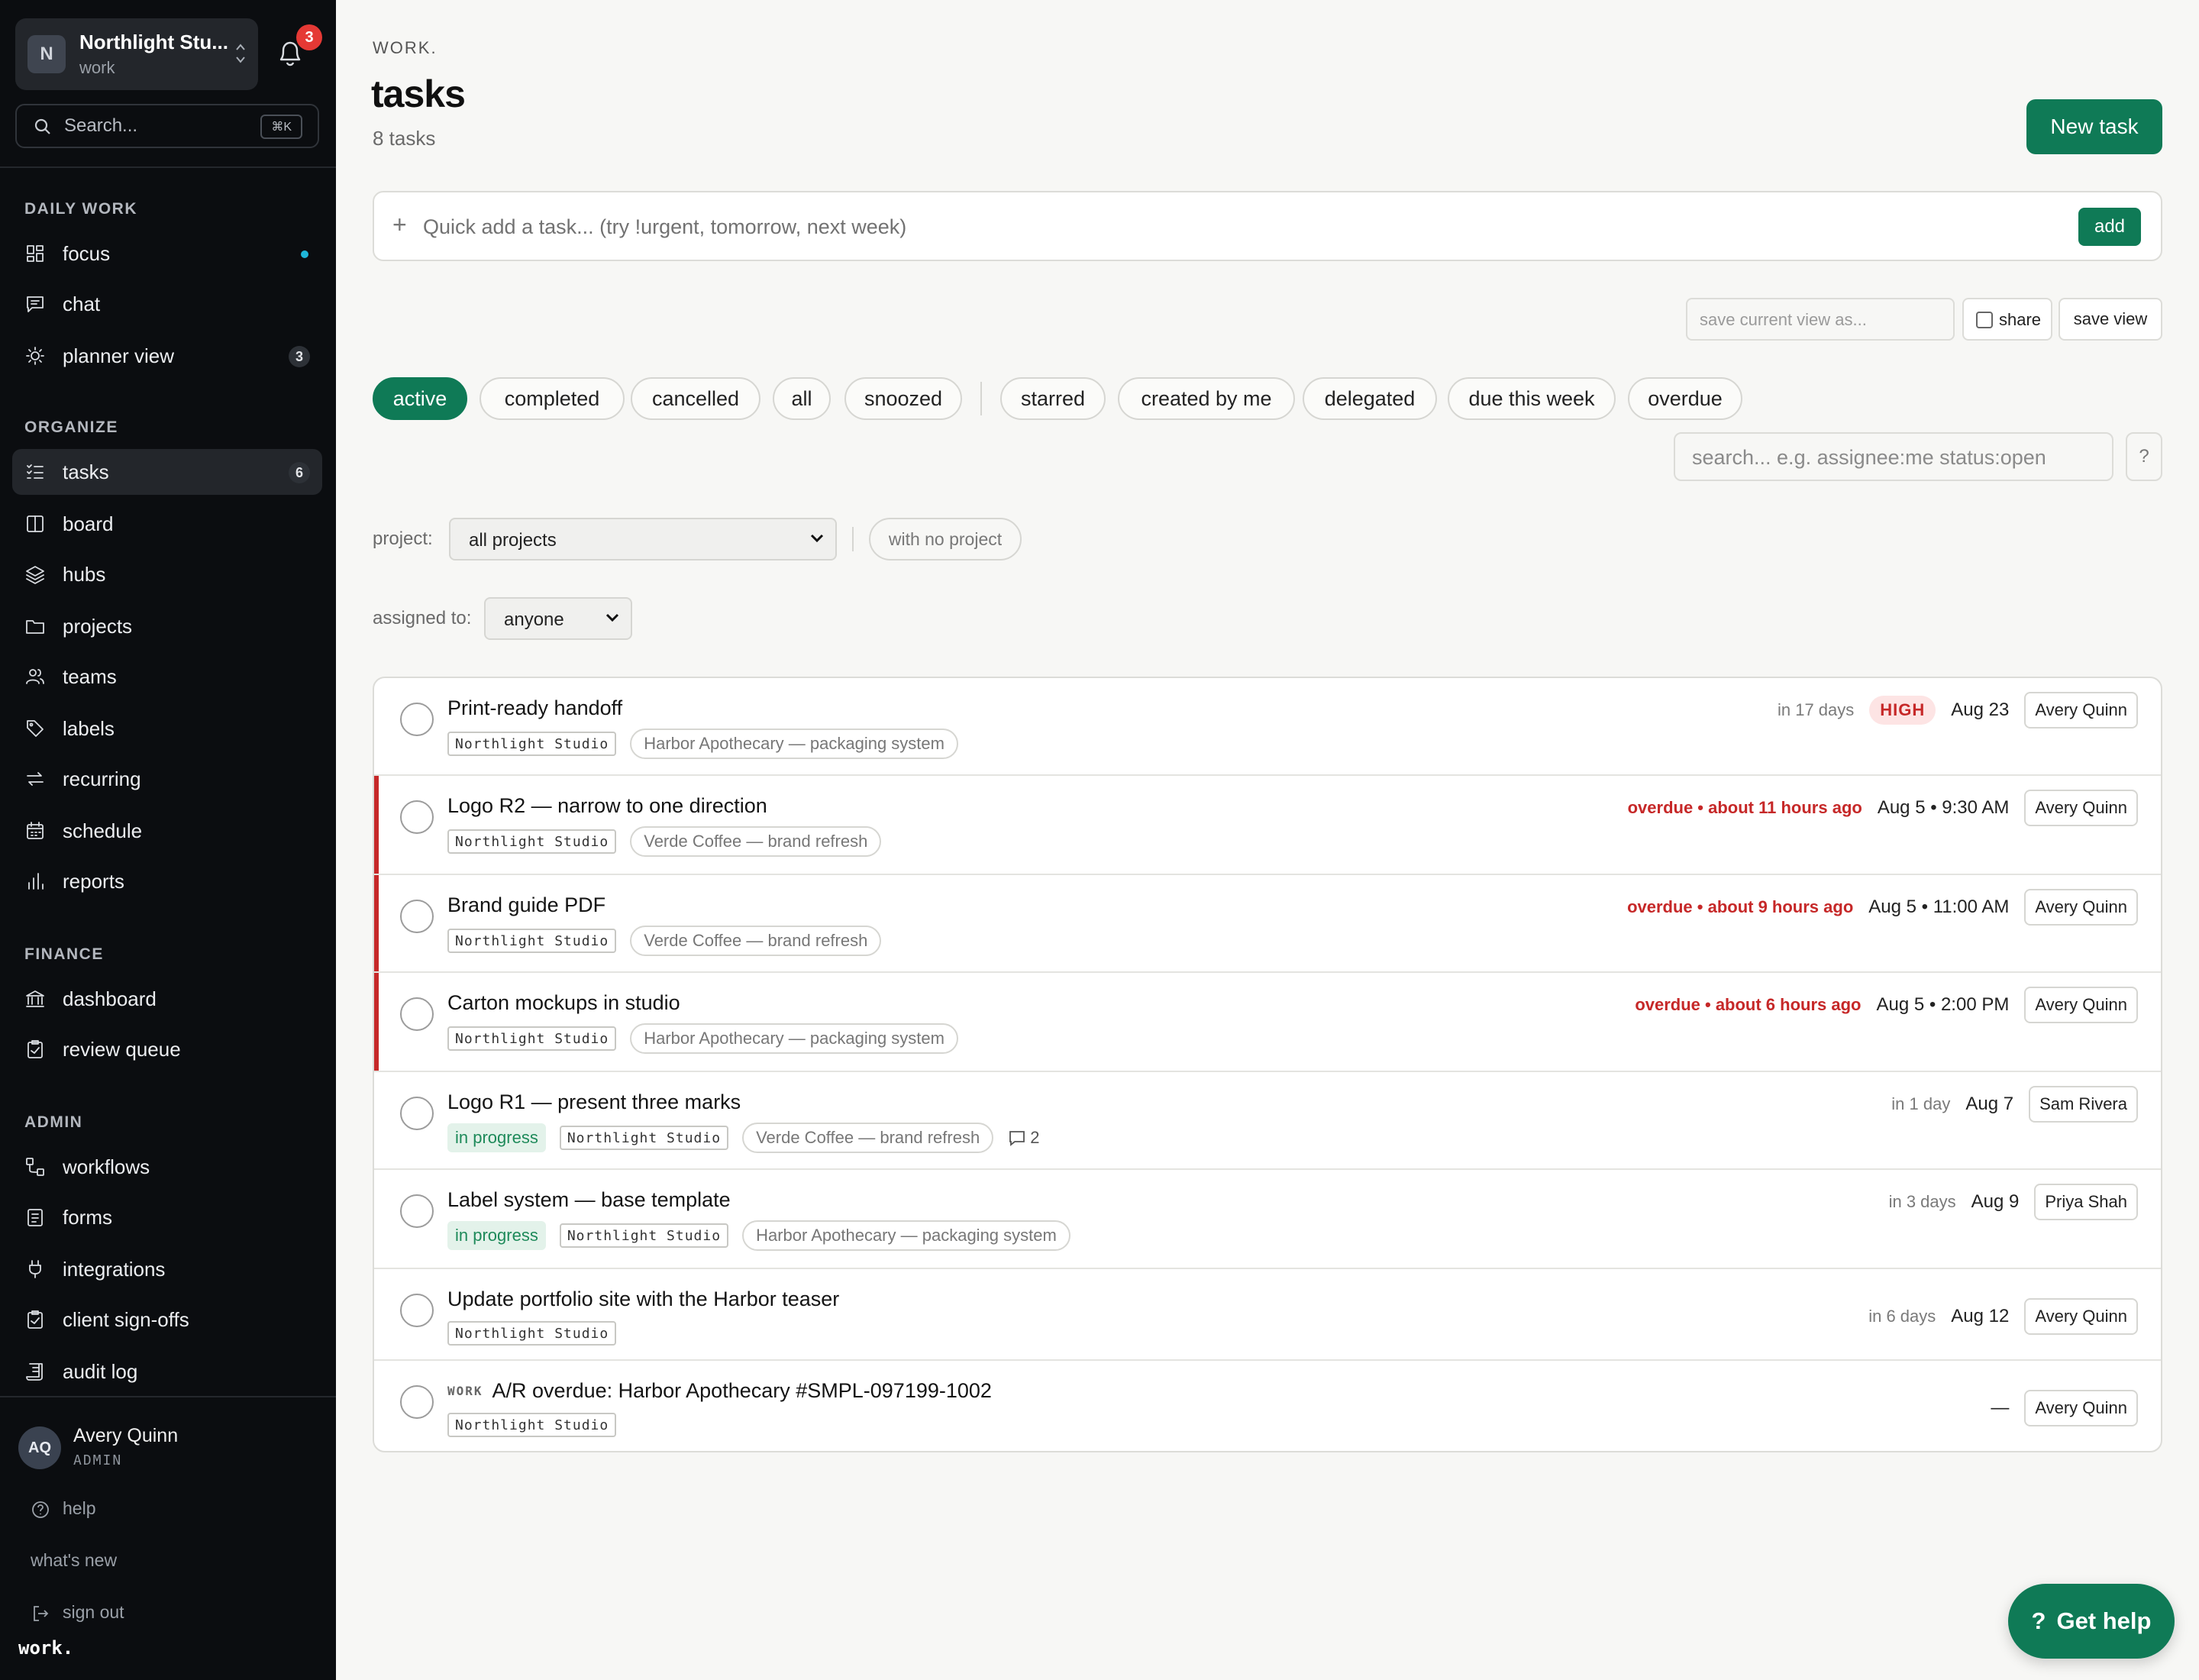 Image resolution: width=2199 pixels, height=1680 pixels. I want to click on chip-all: all, so click(802, 398).